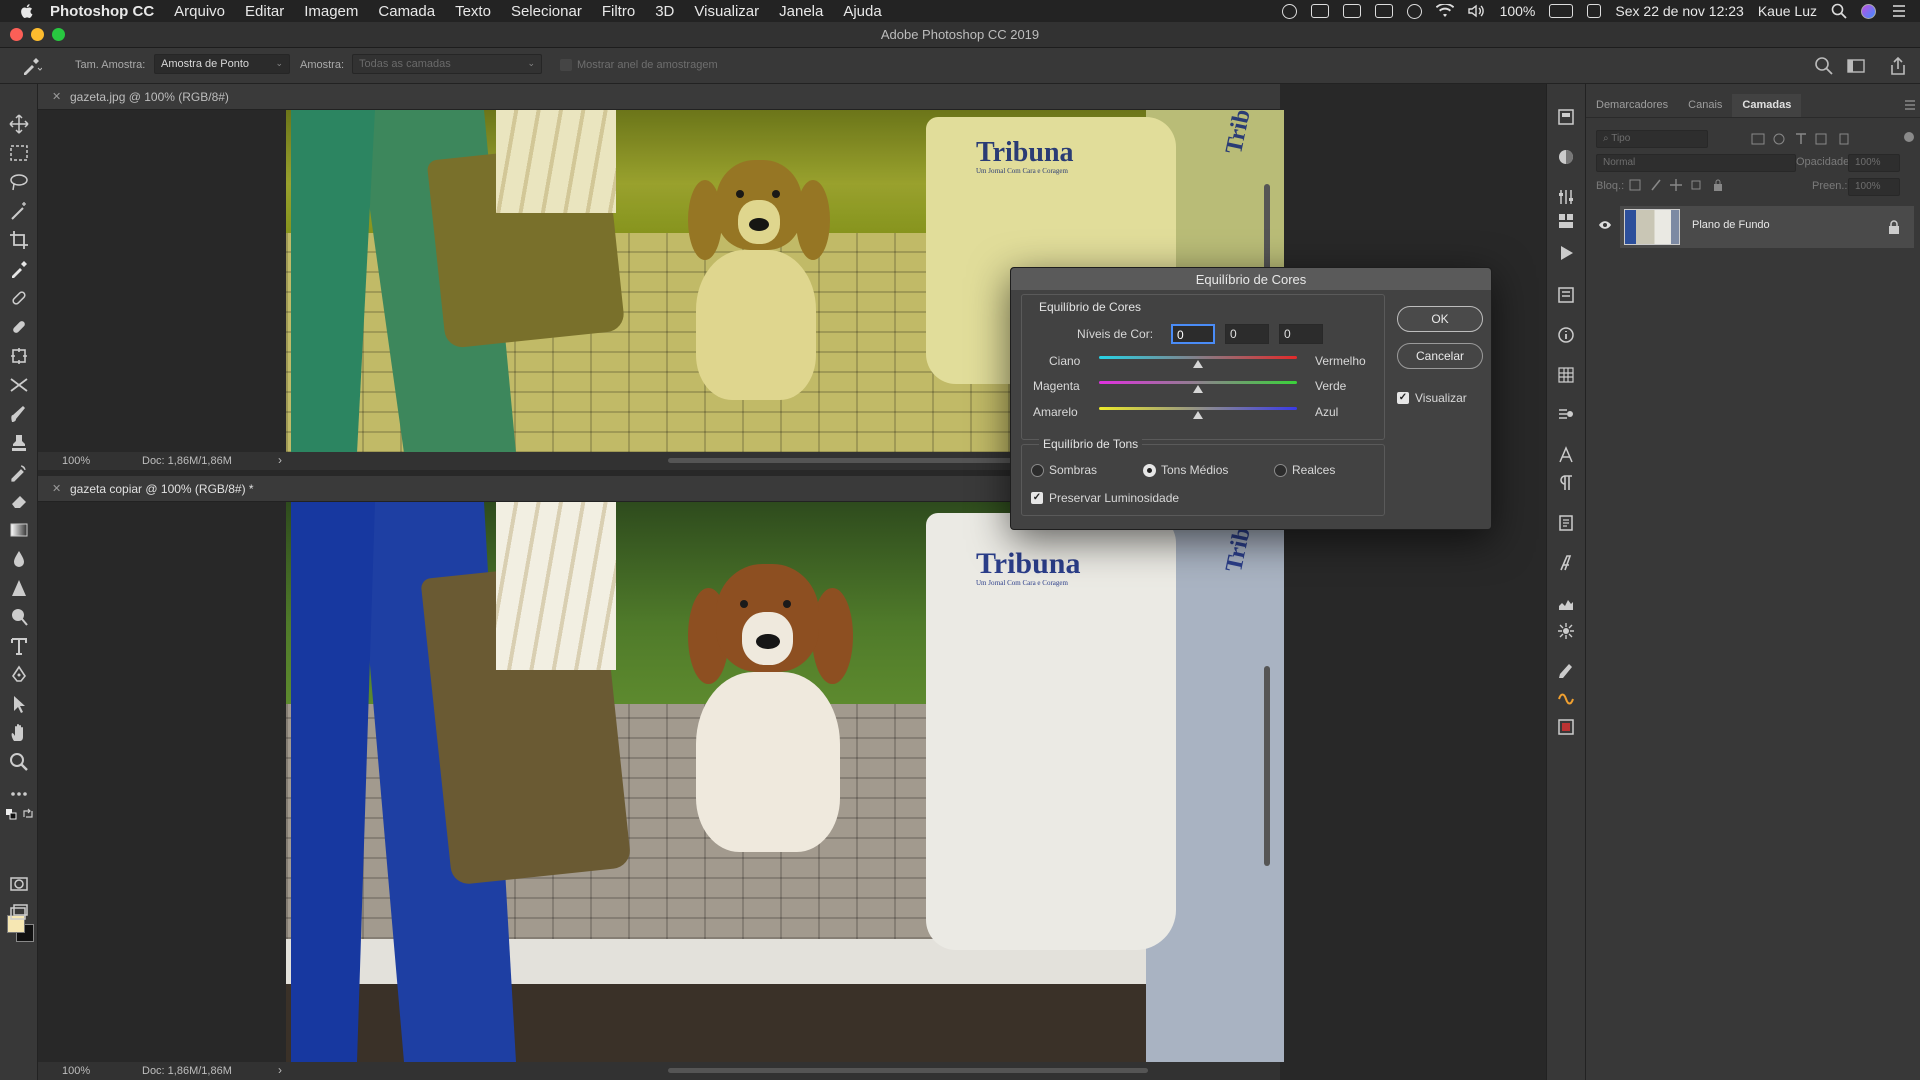  What do you see at coordinates (1440, 356) in the screenshot?
I see `cancel-button: Cancelar` at bounding box center [1440, 356].